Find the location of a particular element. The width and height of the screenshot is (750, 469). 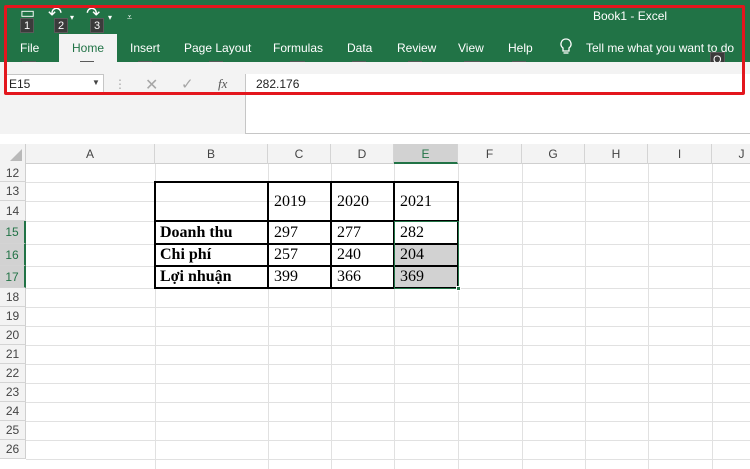

column-header-j: J is located at coordinates (731, 154).